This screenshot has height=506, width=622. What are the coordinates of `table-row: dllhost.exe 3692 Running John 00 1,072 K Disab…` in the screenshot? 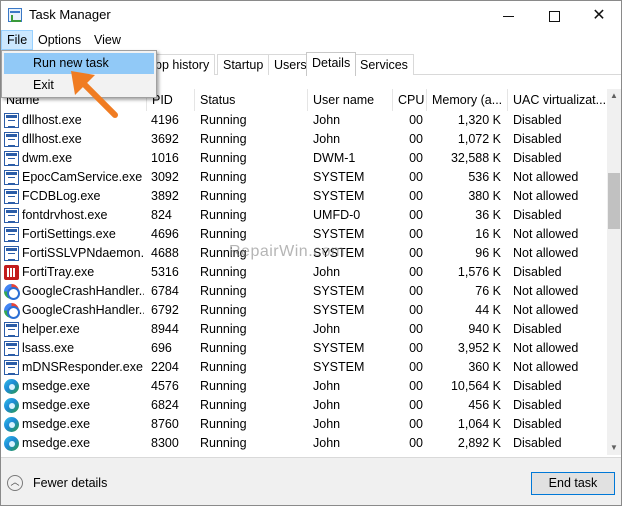 It's located at (304, 139).